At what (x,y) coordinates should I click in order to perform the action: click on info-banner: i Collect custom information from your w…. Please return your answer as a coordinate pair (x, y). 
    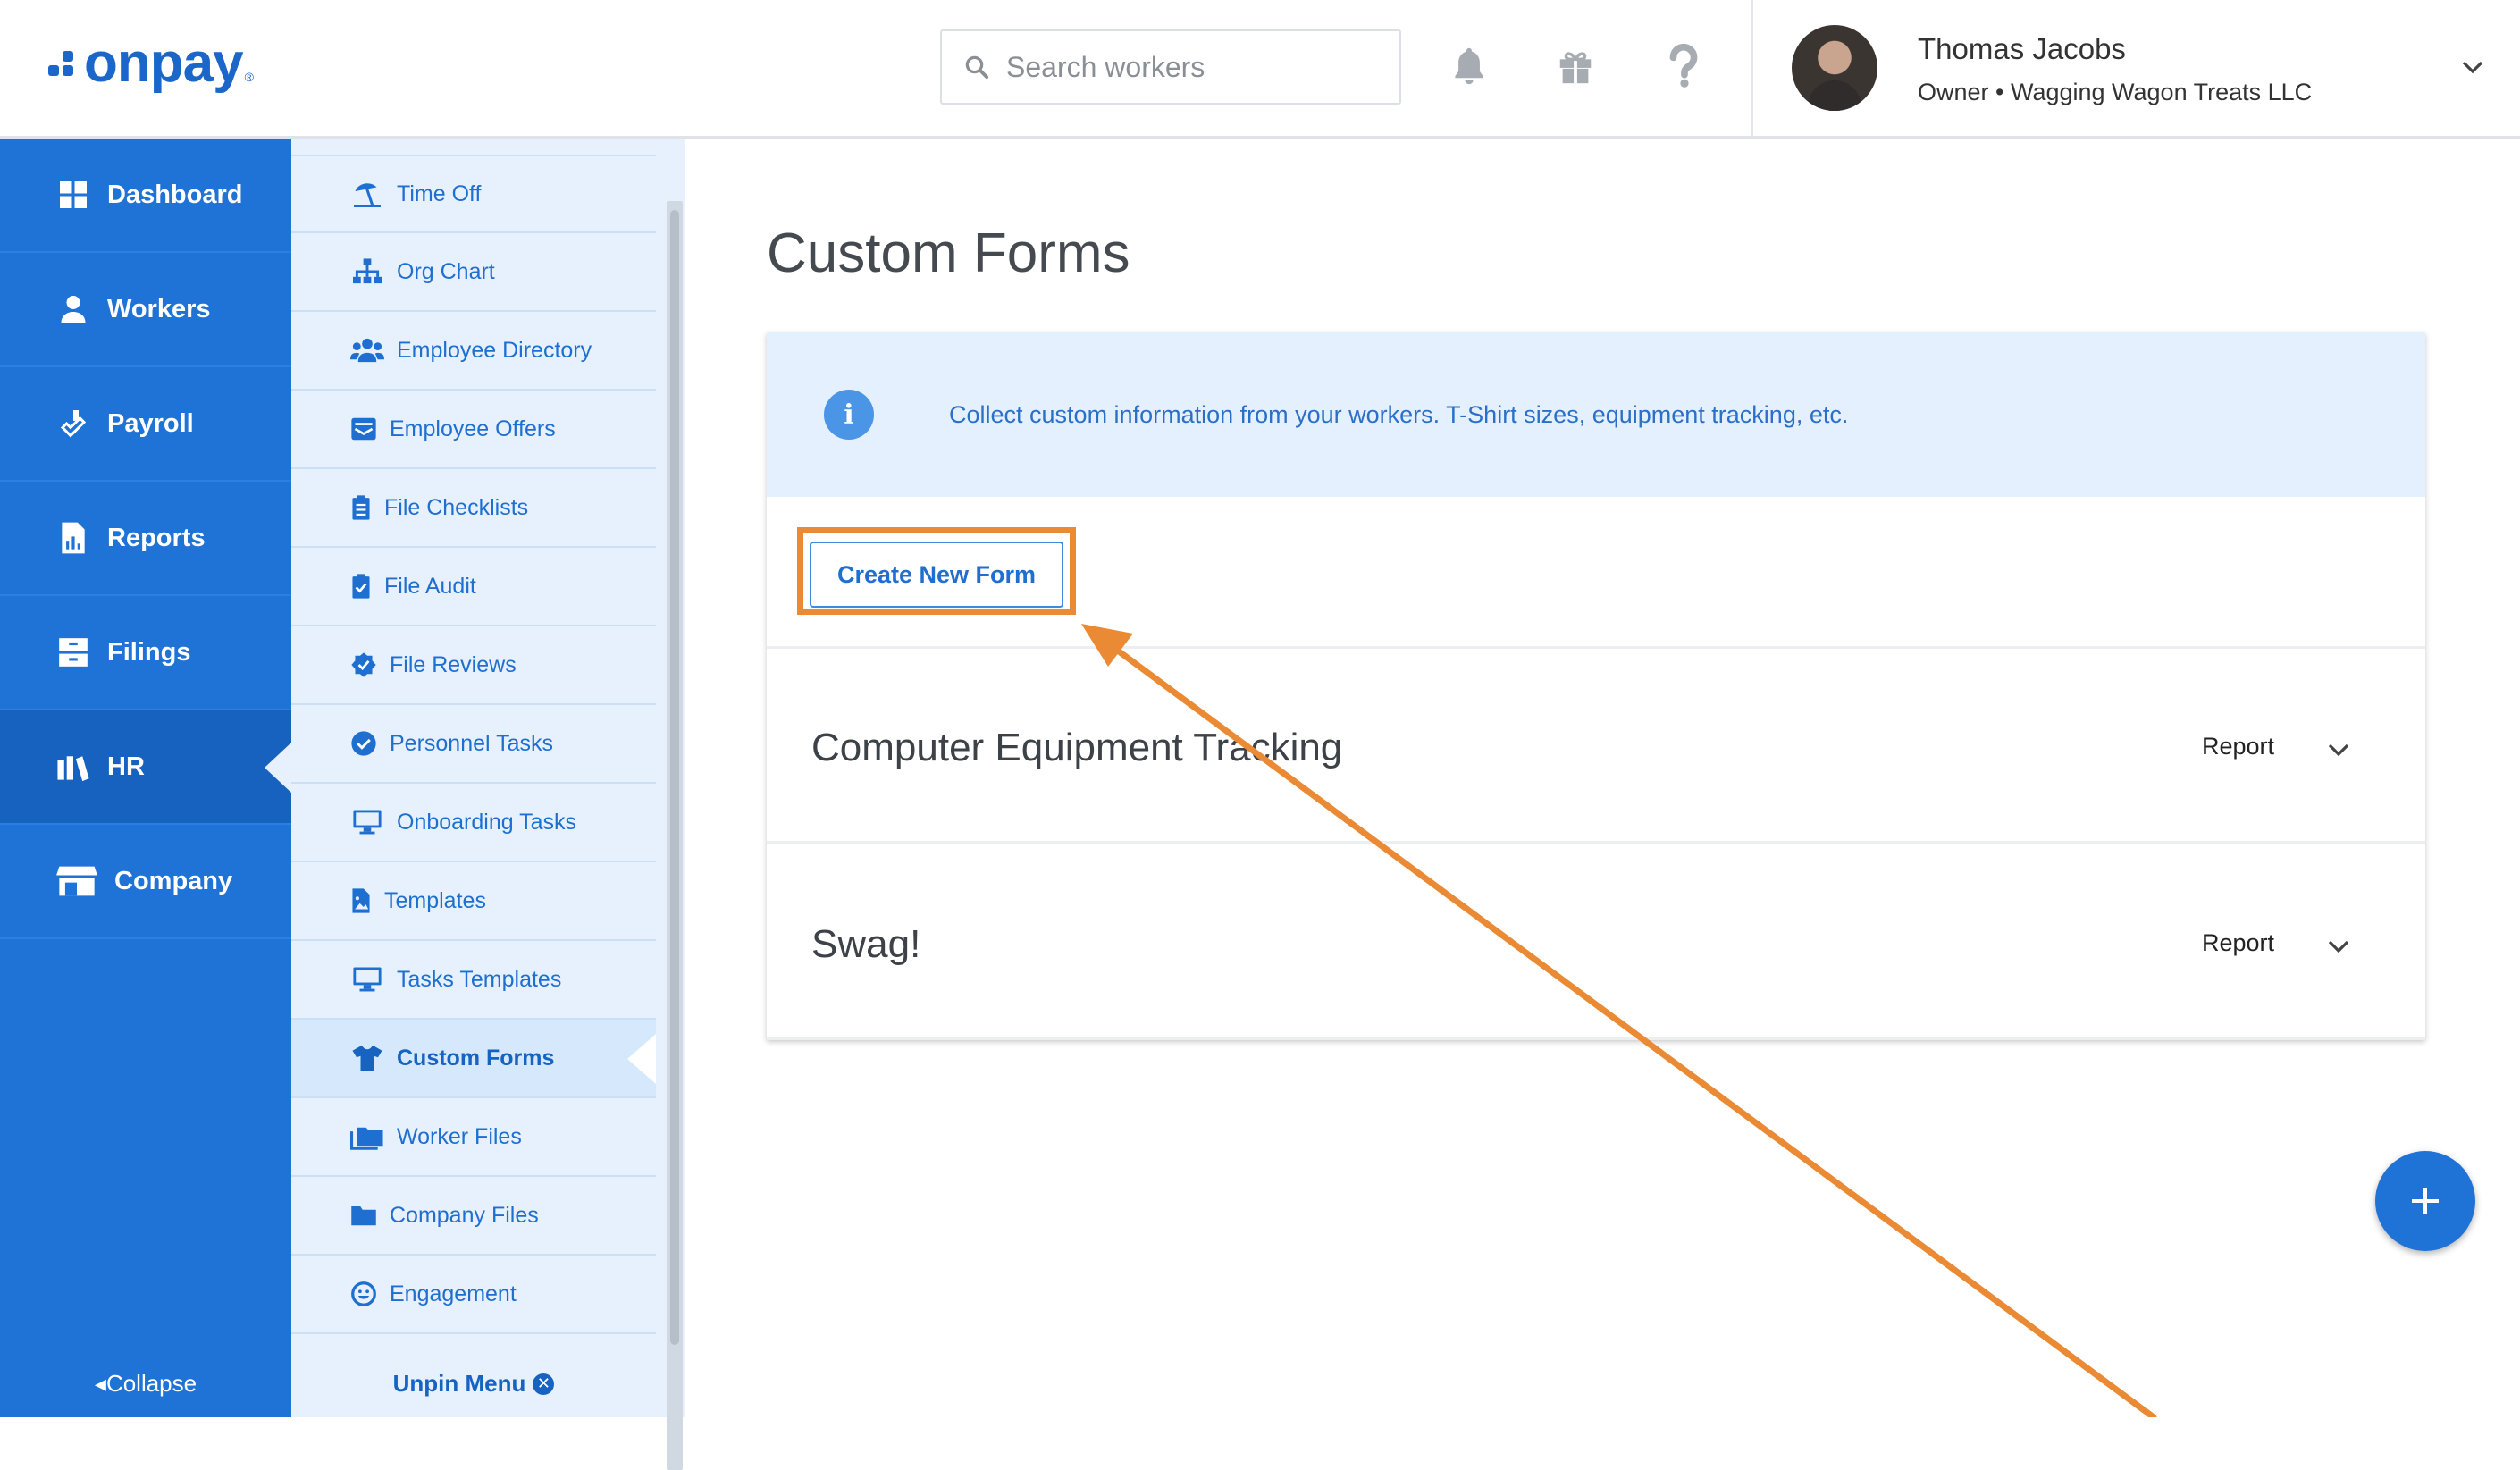
    Looking at the image, I should click on (1596, 414).